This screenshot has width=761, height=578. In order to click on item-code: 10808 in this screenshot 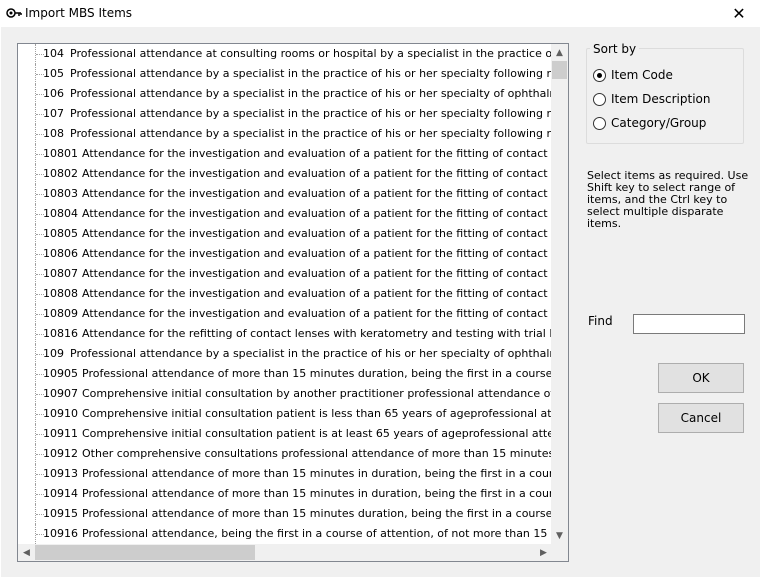, I will do `click(60, 293)`.